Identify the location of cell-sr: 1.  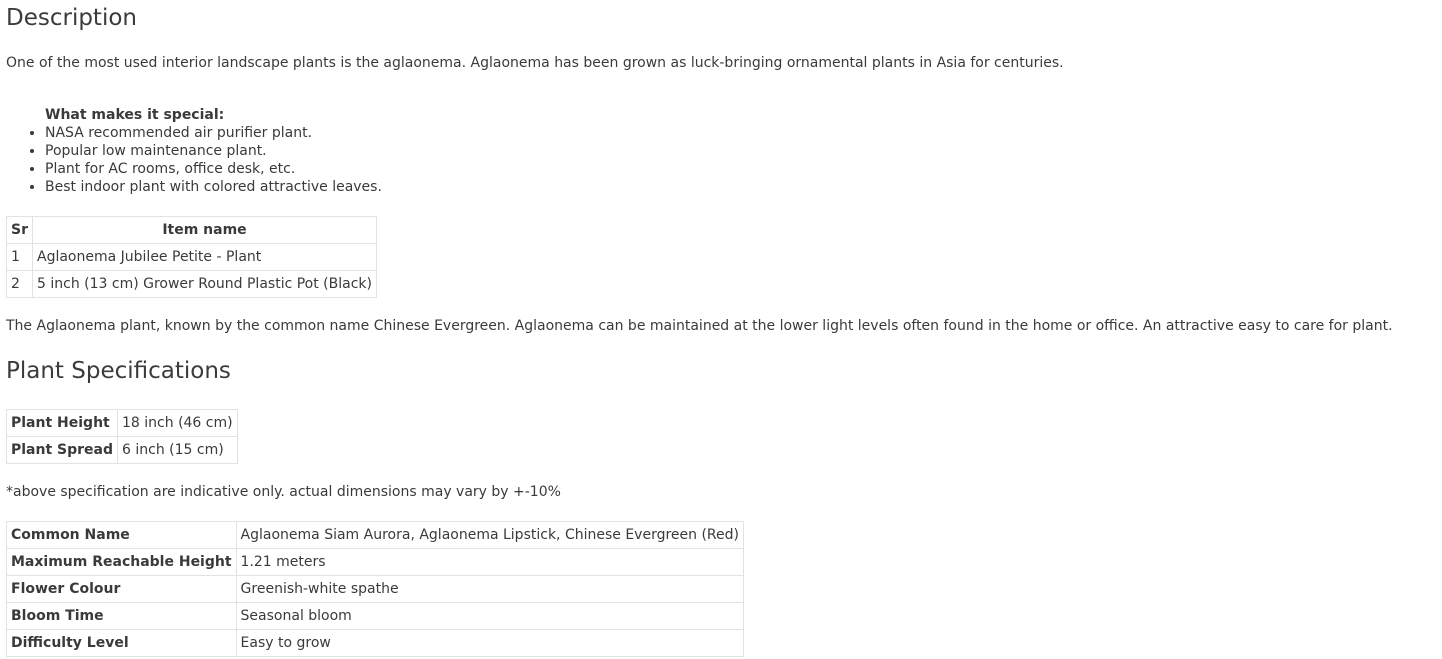
(19, 257).